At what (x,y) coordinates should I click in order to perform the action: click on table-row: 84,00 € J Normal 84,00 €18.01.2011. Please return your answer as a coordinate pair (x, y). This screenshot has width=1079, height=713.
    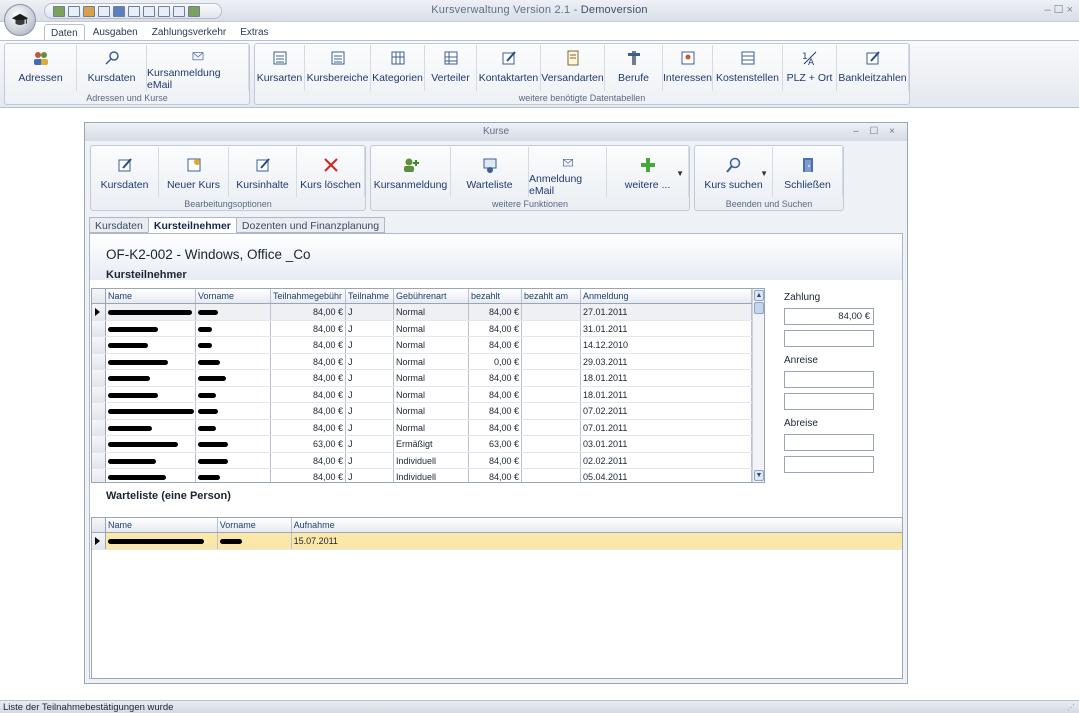
    Looking at the image, I should click on (428, 394).